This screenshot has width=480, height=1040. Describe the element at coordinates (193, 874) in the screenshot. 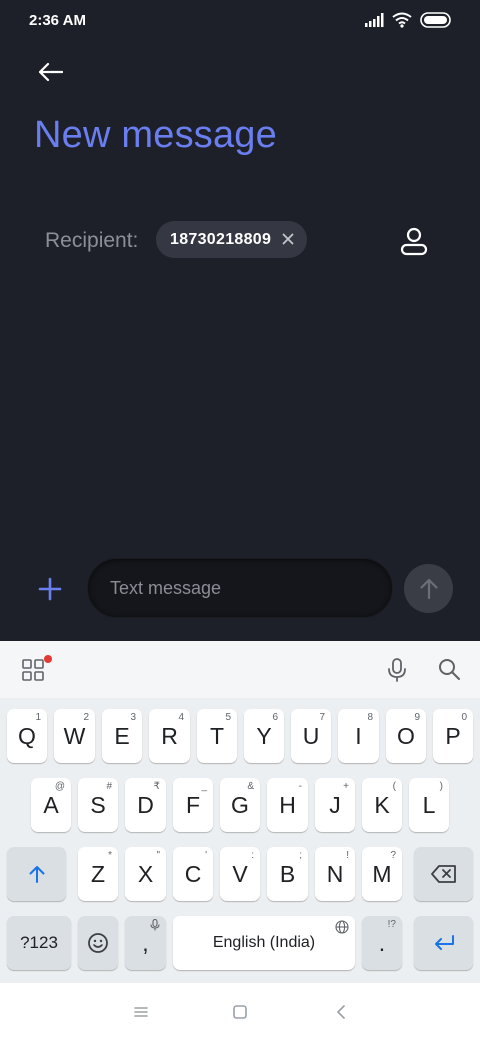

I see `key-c: ' C` at that location.